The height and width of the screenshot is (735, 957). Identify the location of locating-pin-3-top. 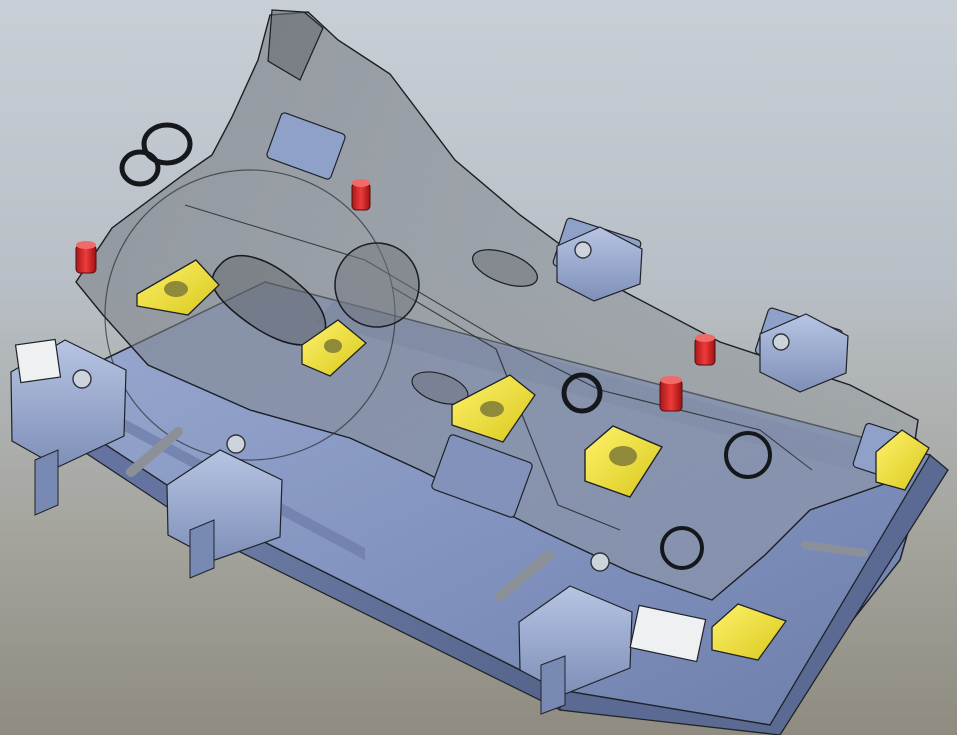
(671, 380).